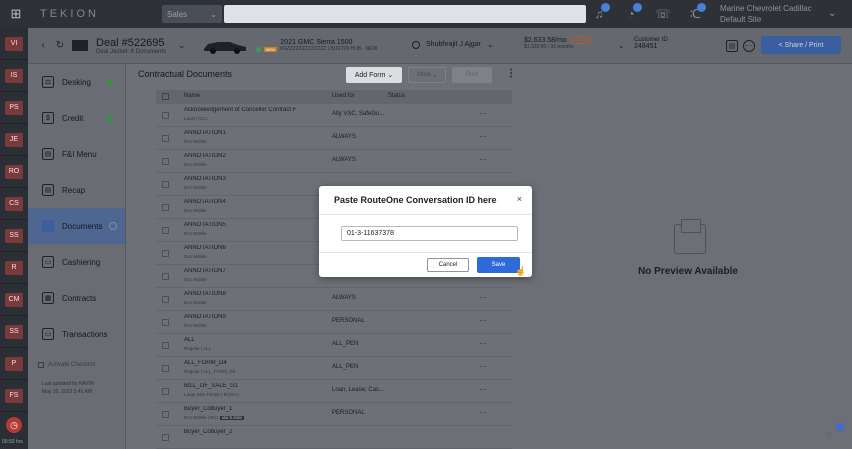  What do you see at coordinates (405, 14) in the screenshot?
I see `global-search-input` at bounding box center [405, 14].